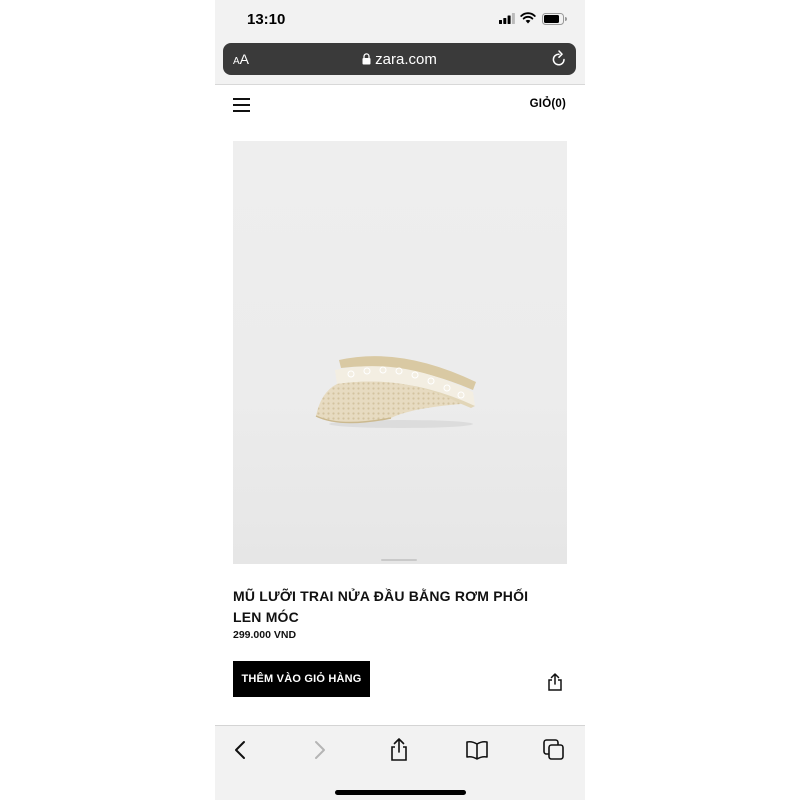 The image size is (800, 800). What do you see at coordinates (399, 560) in the screenshot?
I see `image-pager-indicator` at bounding box center [399, 560].